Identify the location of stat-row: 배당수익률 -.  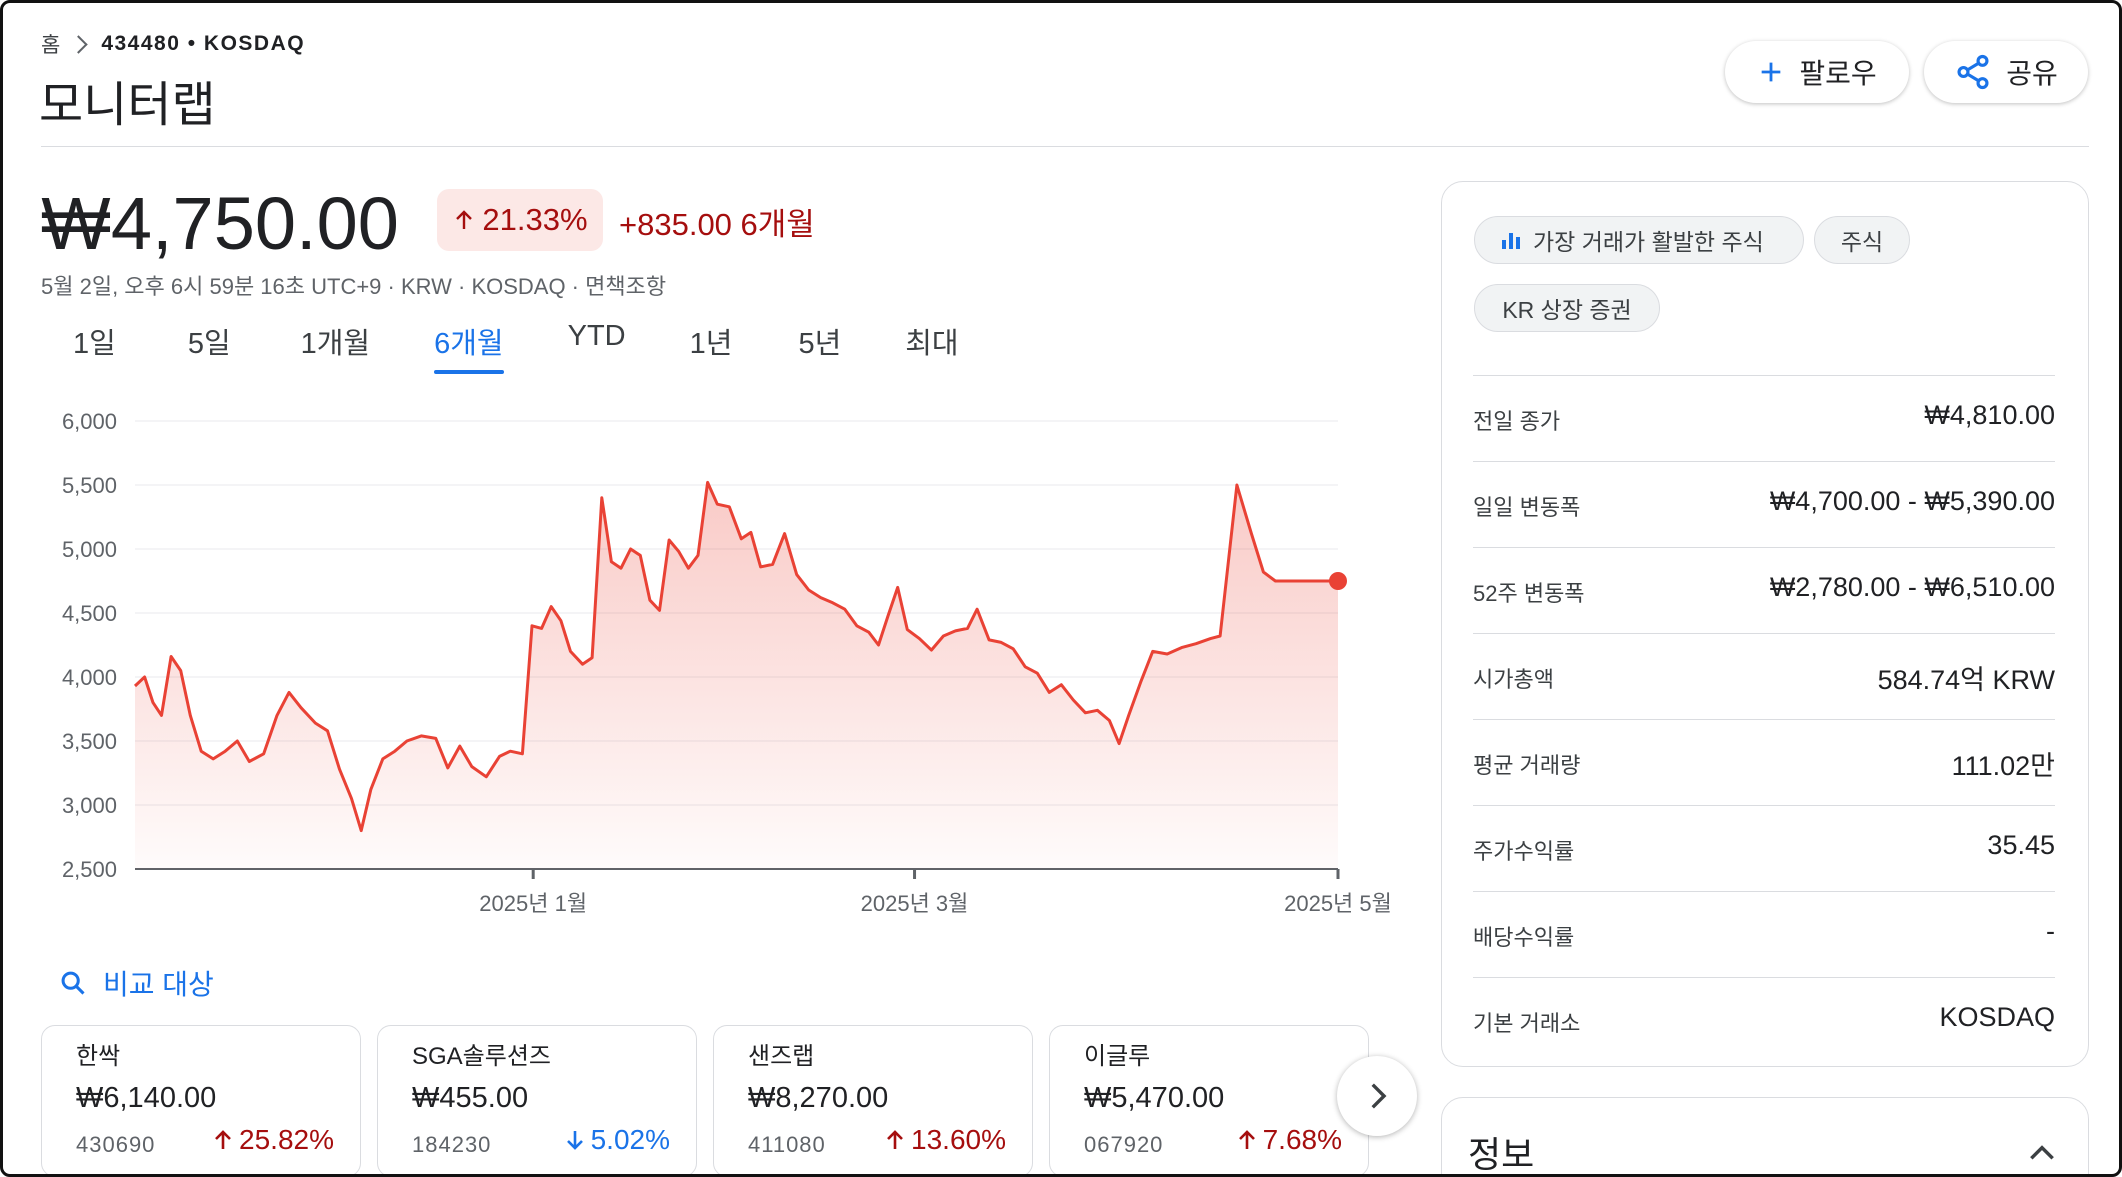
(1764, 934).